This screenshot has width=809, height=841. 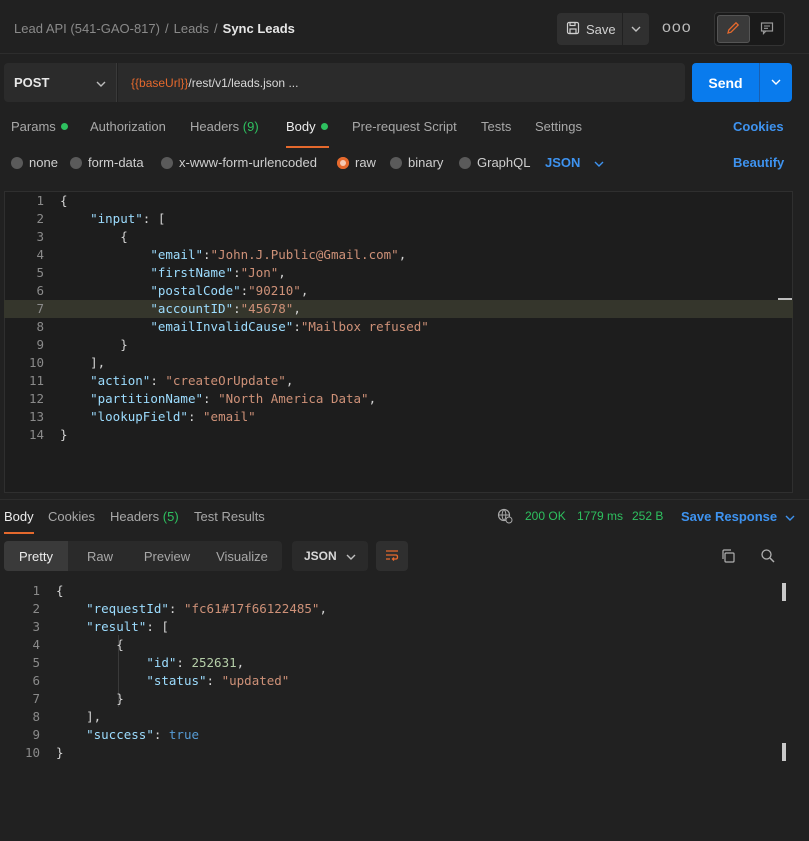 I want to click on code-text: "postalCode":"90210",, so click(x=229, y=290).